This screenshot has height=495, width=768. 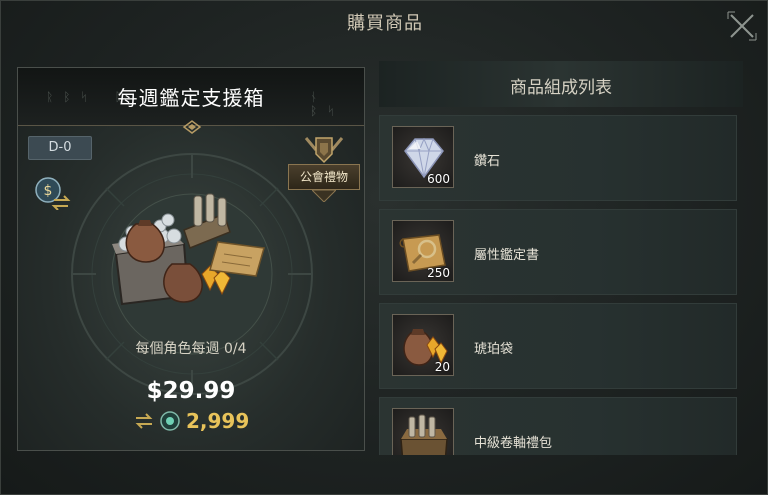 I want to click on item-quantity: 250, so click(x=438, y=273).